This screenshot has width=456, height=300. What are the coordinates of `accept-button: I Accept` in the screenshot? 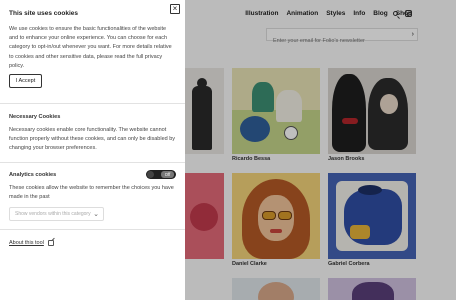 It's located at (25, 81).